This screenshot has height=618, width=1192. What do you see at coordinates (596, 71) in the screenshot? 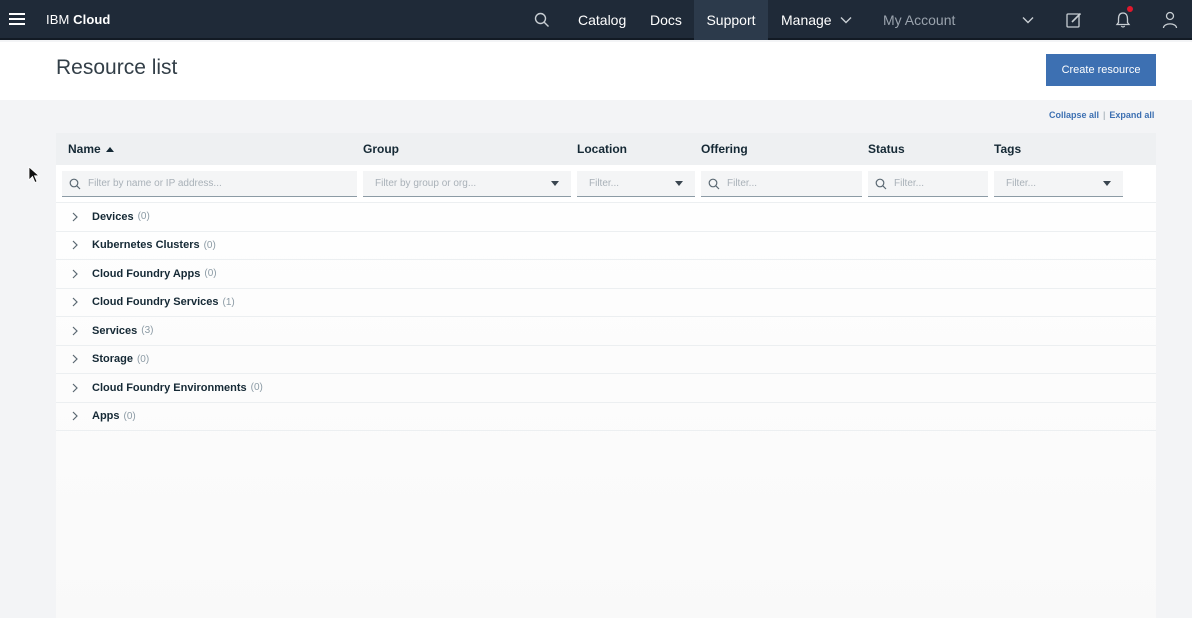
I see `page-header: Resource list Create resource` at bounding box center [596, 71].